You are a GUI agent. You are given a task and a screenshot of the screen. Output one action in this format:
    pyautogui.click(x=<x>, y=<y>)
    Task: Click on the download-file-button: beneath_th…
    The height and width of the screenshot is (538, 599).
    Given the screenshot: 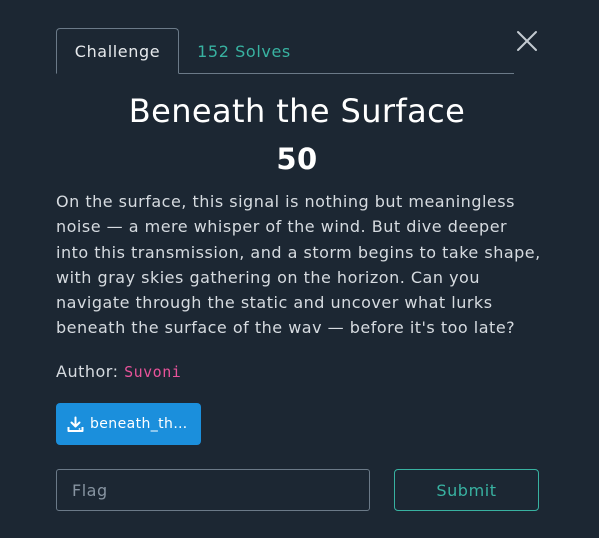 What is the action you would take?
    pyautogui.click(x=128, y=424)
    